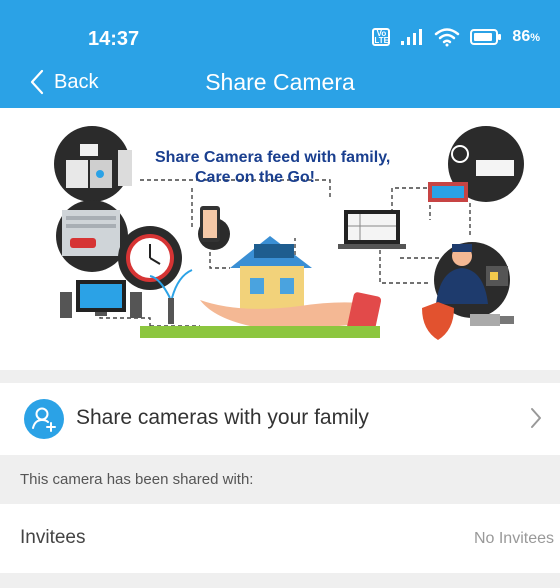  I want to click on volte-icon: Vo LTE, so click(381, 37).